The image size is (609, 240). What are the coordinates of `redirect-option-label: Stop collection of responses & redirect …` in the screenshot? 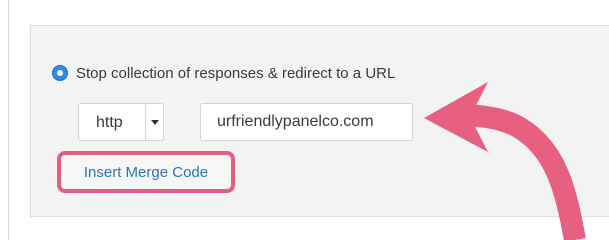 It's located at (236, 73).